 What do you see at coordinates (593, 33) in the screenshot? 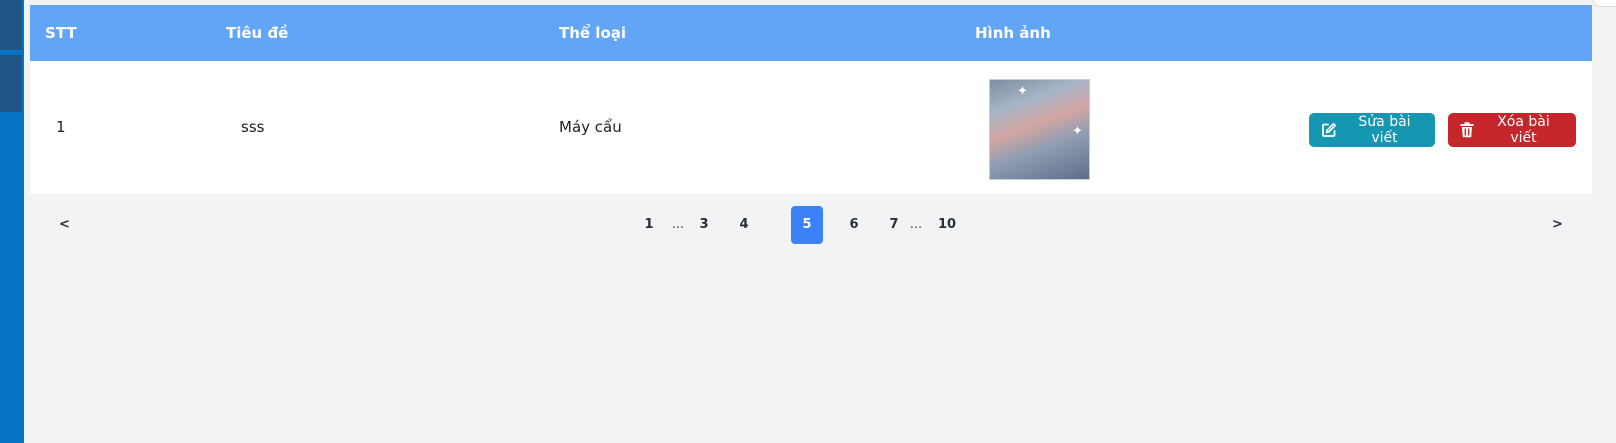
I see `header-category: Thể loại` at bounding box center [593, 33].